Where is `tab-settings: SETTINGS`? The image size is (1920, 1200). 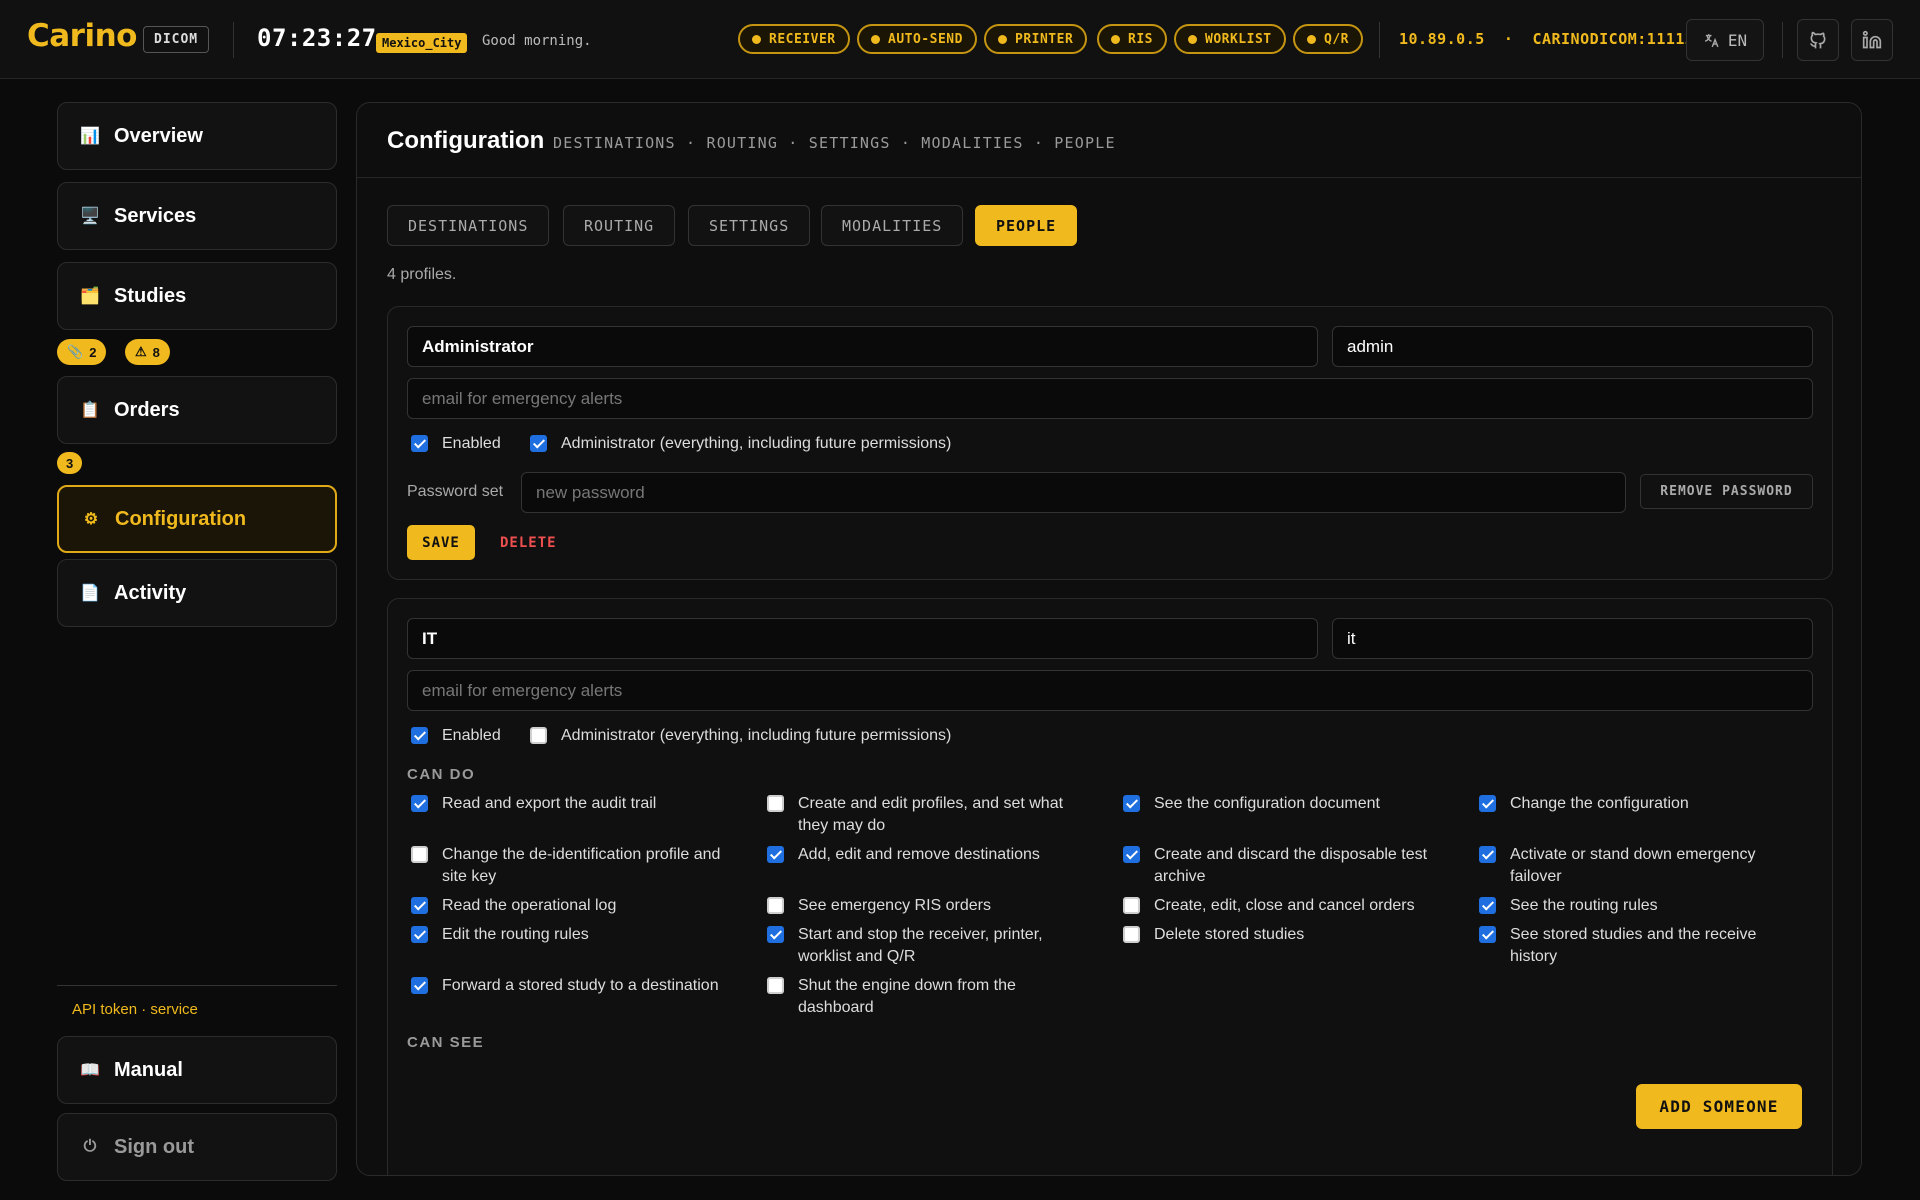 tab-settings: SETTINGS is located at coordinates (749, 225).